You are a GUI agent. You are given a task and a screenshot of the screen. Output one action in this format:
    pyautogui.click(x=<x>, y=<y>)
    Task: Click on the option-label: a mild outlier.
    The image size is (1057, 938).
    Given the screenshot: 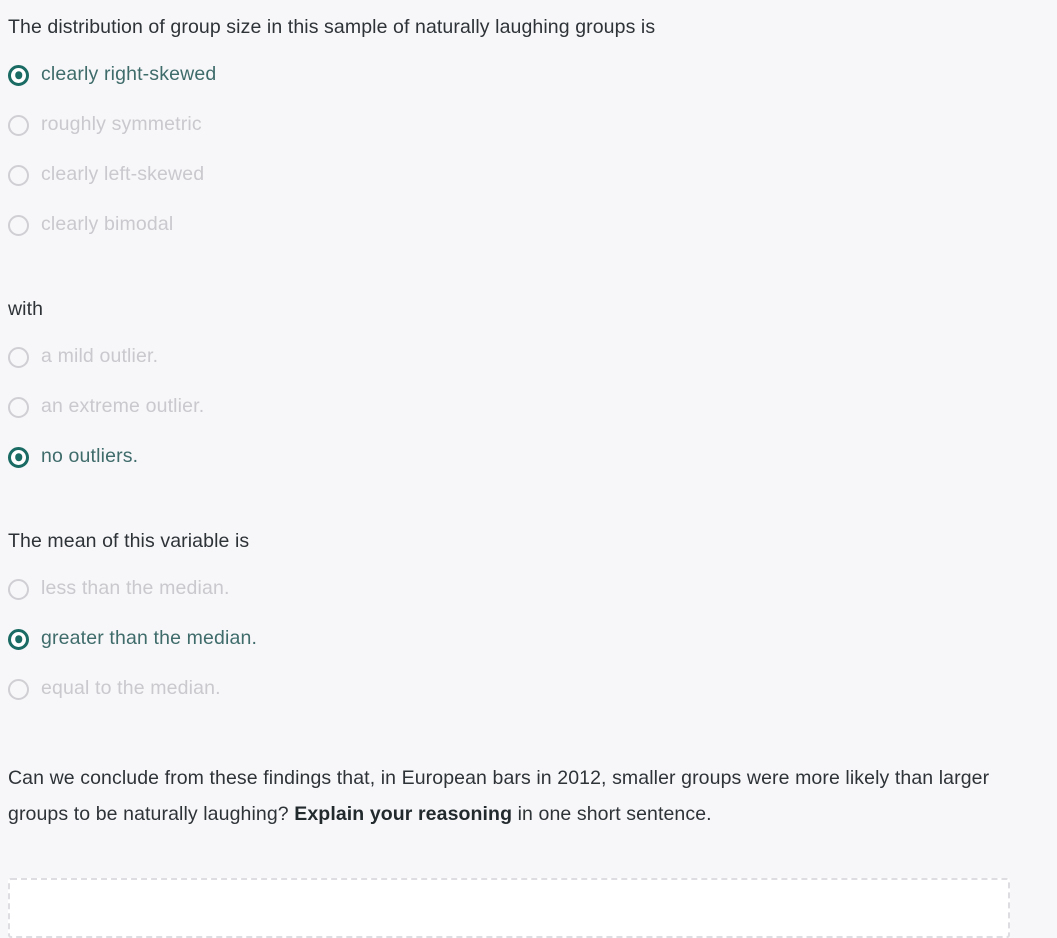 What is the action you would take?
    pyautogui.click(x=100, y=356)
    